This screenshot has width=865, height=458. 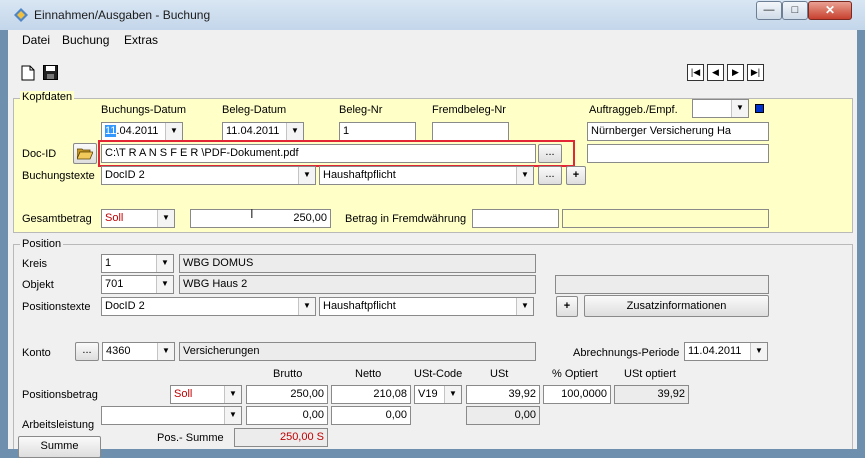 What do you see at coordinates (51, 73) in the screenshot?
I see `save-icon` at bounding box center [51, 73].